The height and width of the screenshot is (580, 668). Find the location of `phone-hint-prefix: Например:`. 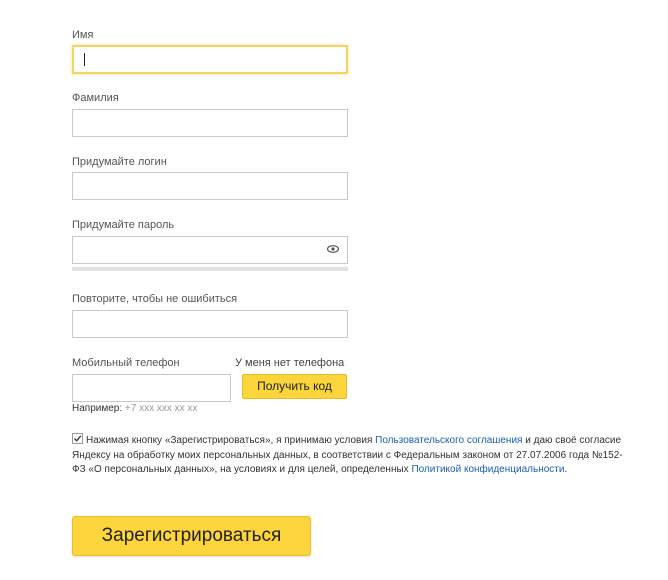

phone-hint-prefix: Например: is located at coordinates (97, 408).